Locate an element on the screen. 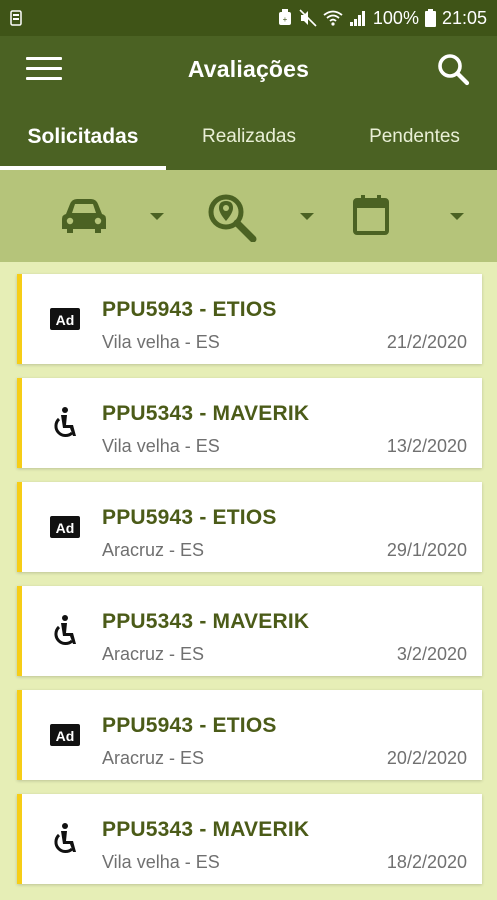  item-date: 21/2/2020 is located at coordinates (426, 342).